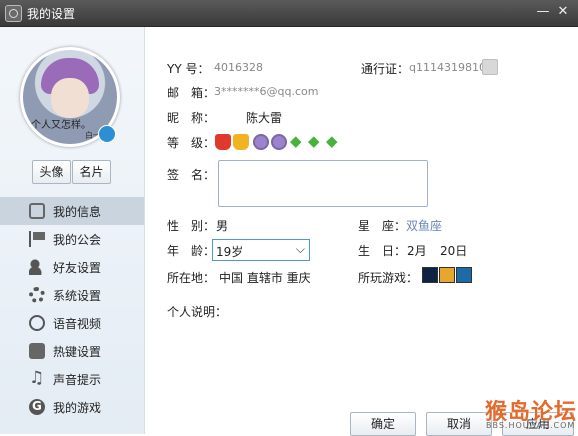 This screenshot has width=578, height=436. I want to click on age-select: 19岁 ⌵, so click(261, 250).